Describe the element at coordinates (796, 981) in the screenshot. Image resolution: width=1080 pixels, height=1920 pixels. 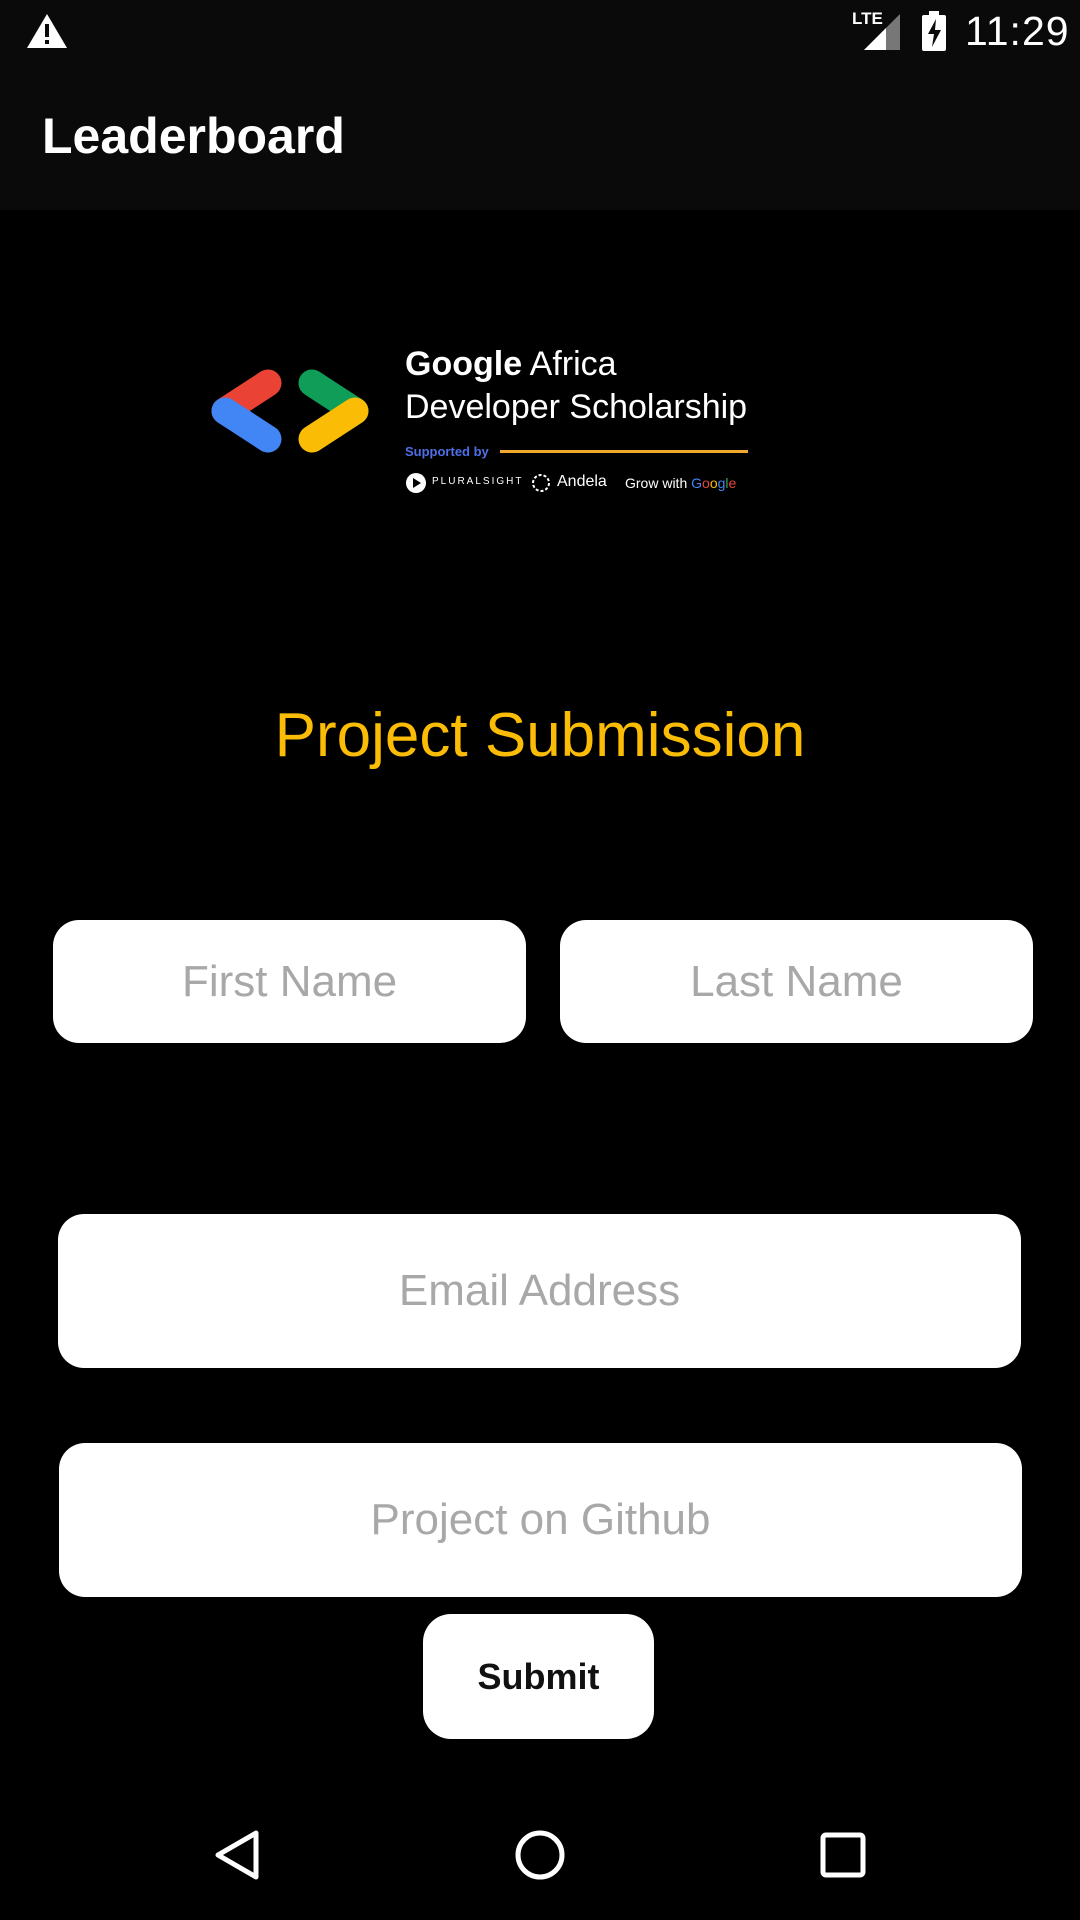
I see `last-name-field` at that location.